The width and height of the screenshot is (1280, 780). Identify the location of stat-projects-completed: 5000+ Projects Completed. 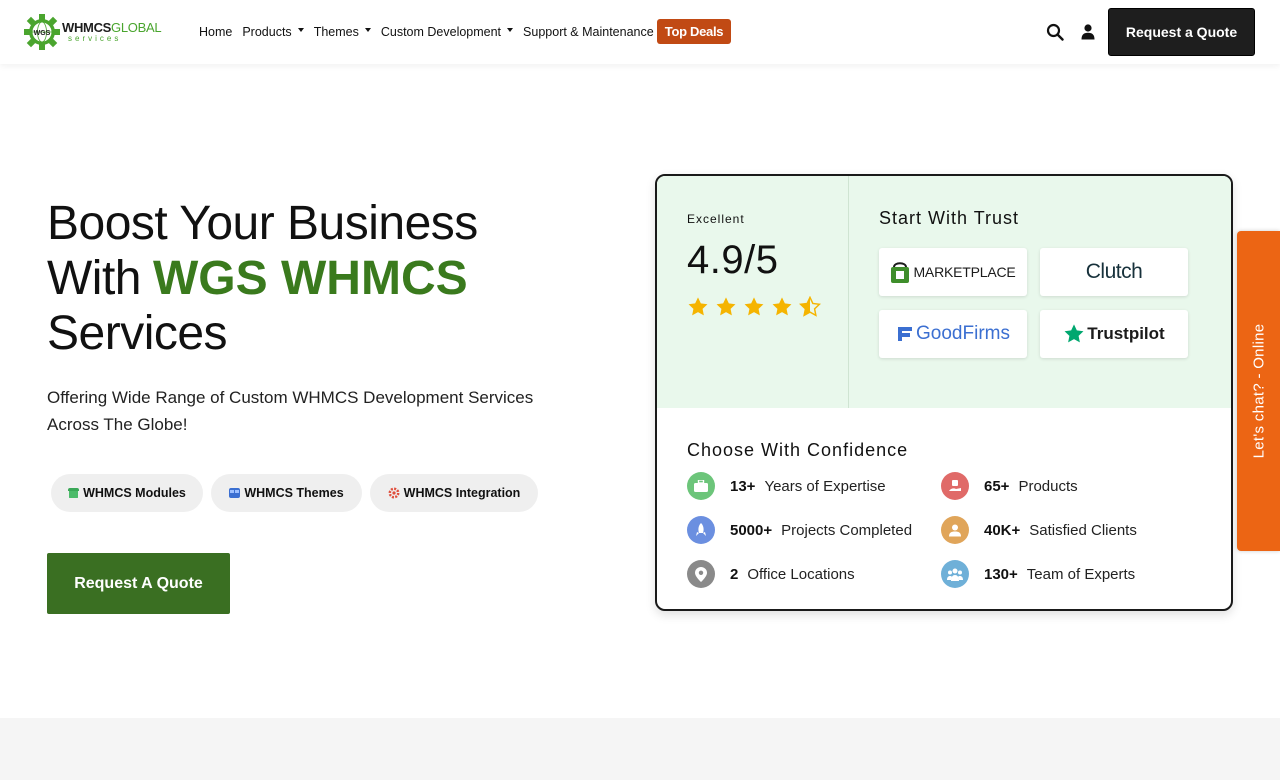
(799, 530).